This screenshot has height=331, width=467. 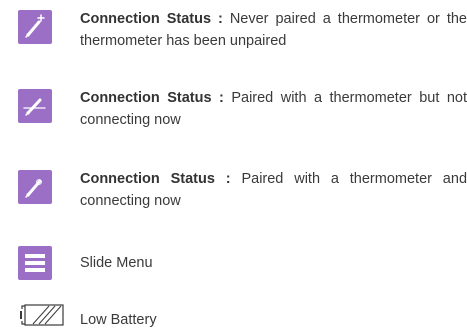 What do you see at coordinates (118, 320) in the screenshot?
I see `legend-text: Low Battery` at bounding box center [118, 320].